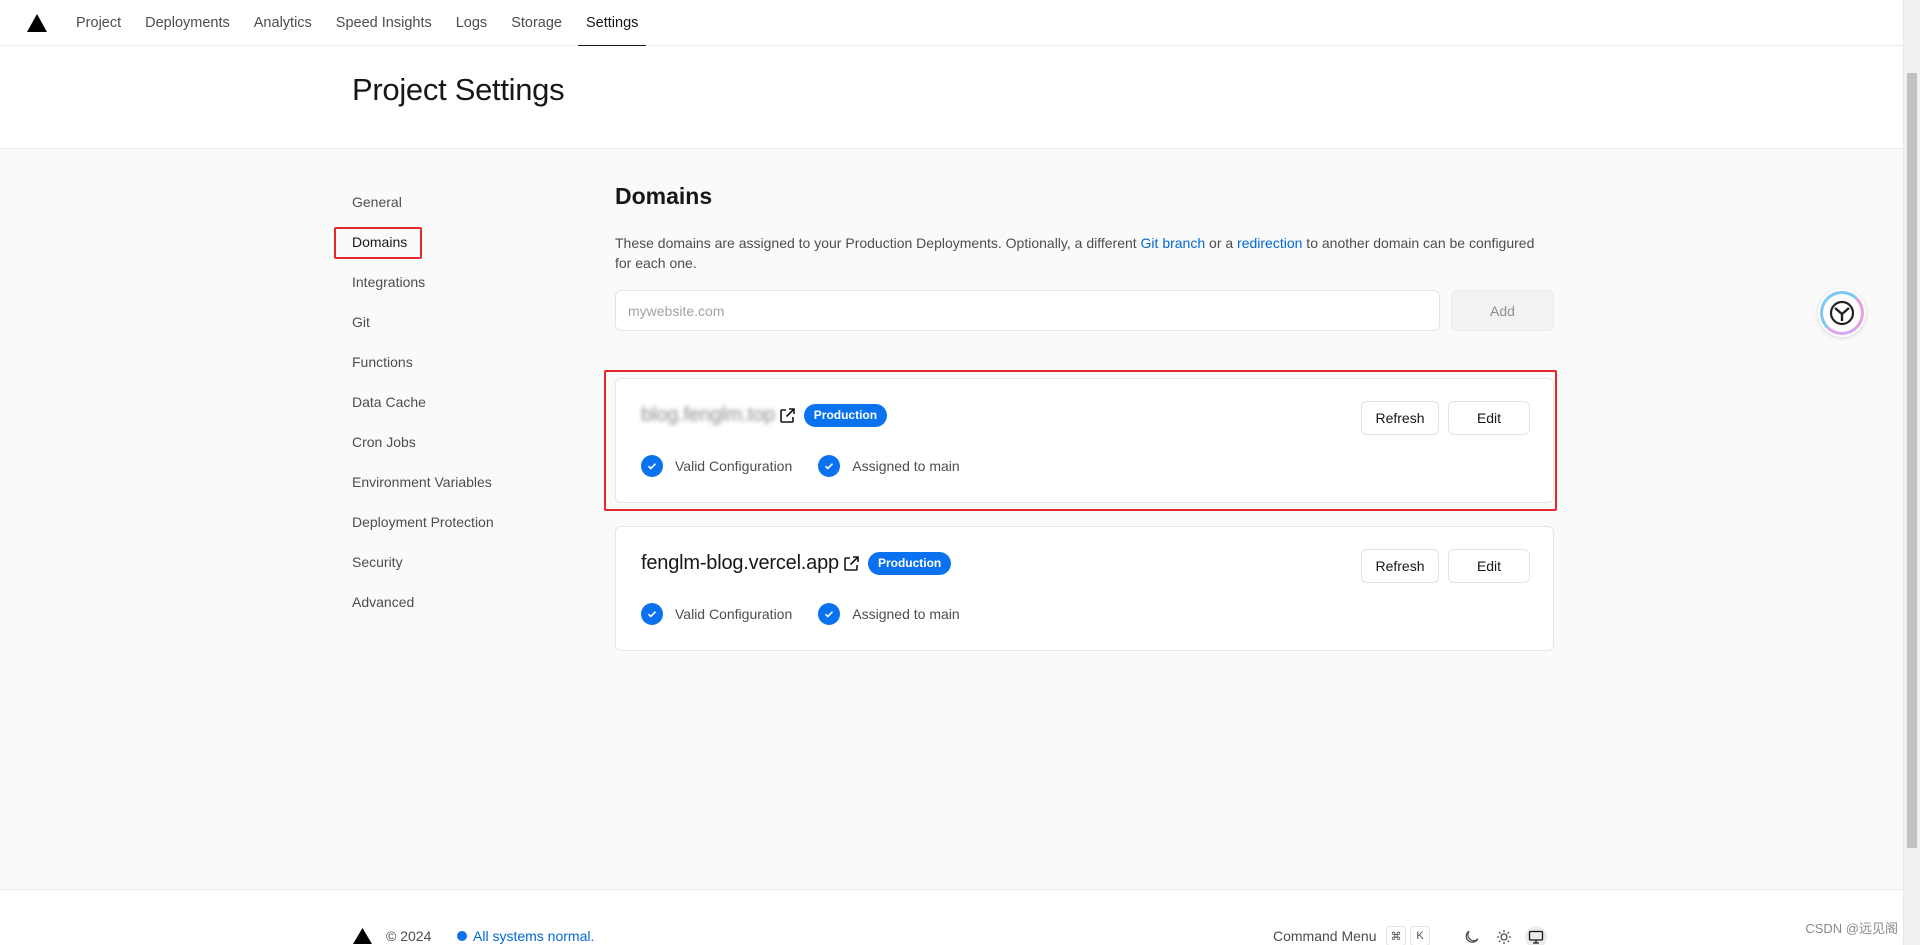  What do you see at coordinates (1504, 935) in the screenshot?
I see `sun-icon` at bounding box center [1504, 935].